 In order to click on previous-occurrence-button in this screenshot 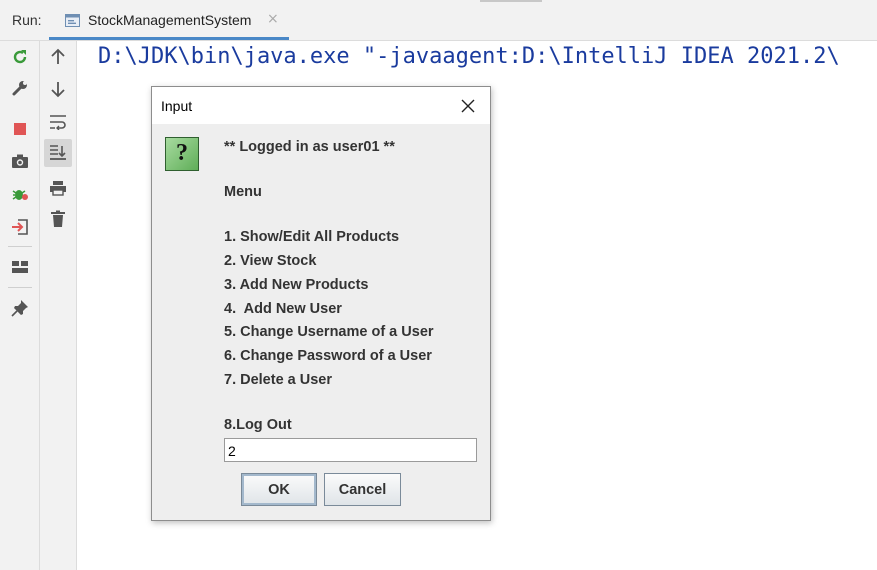, I will do `click(58, 57)`.